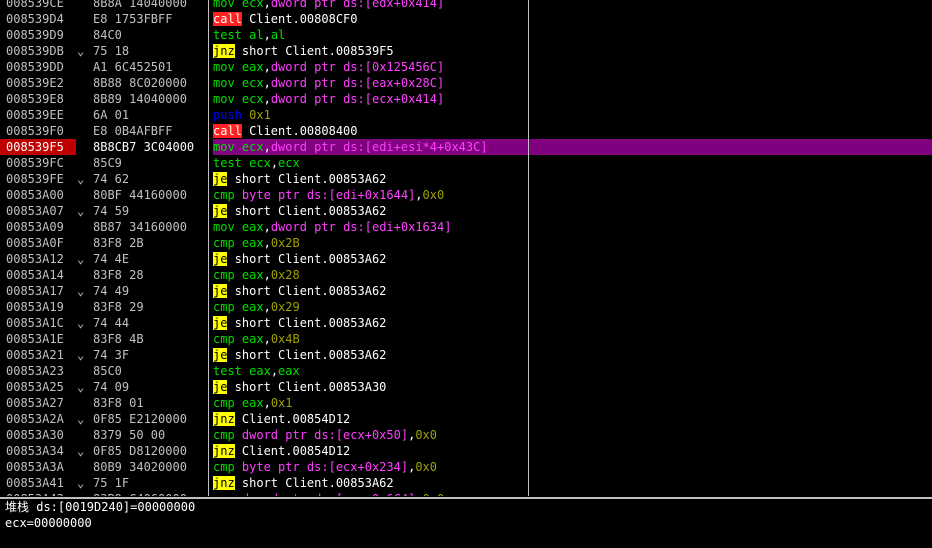  I want to click on disasm-row: 00853A07 ⌄ 74 59 je short Client.00853A62, so click(466, 211).